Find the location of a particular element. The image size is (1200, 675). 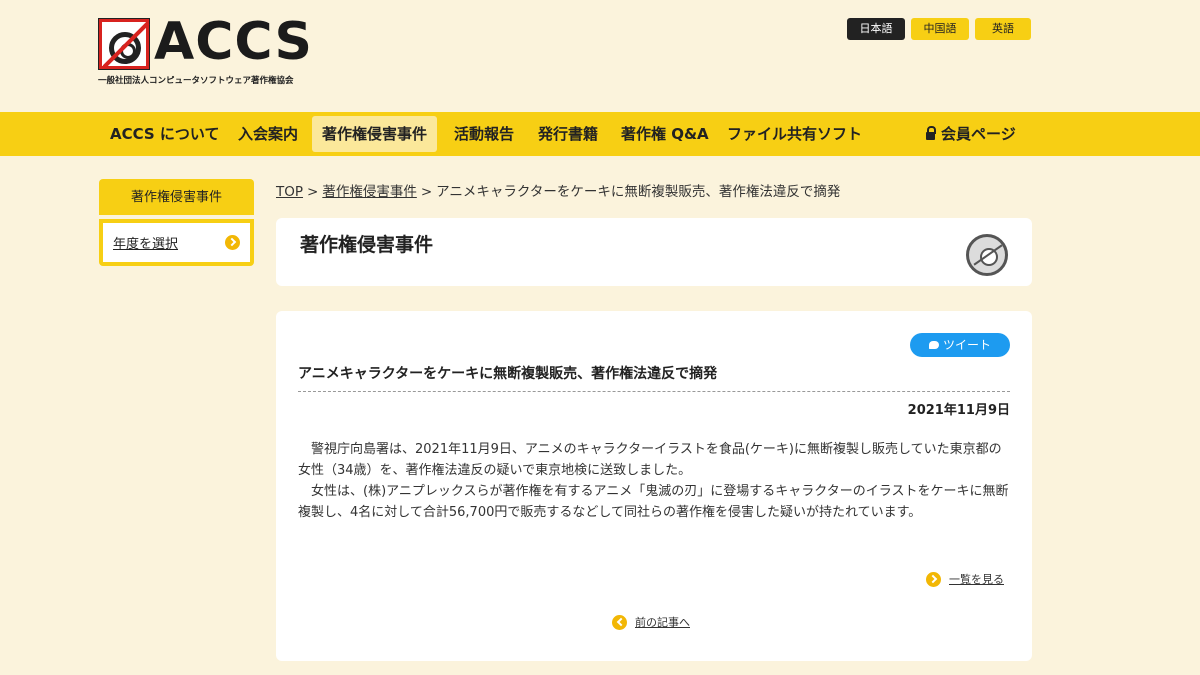

lang-english-button: 英語 is located at coordinates (1003, 29).